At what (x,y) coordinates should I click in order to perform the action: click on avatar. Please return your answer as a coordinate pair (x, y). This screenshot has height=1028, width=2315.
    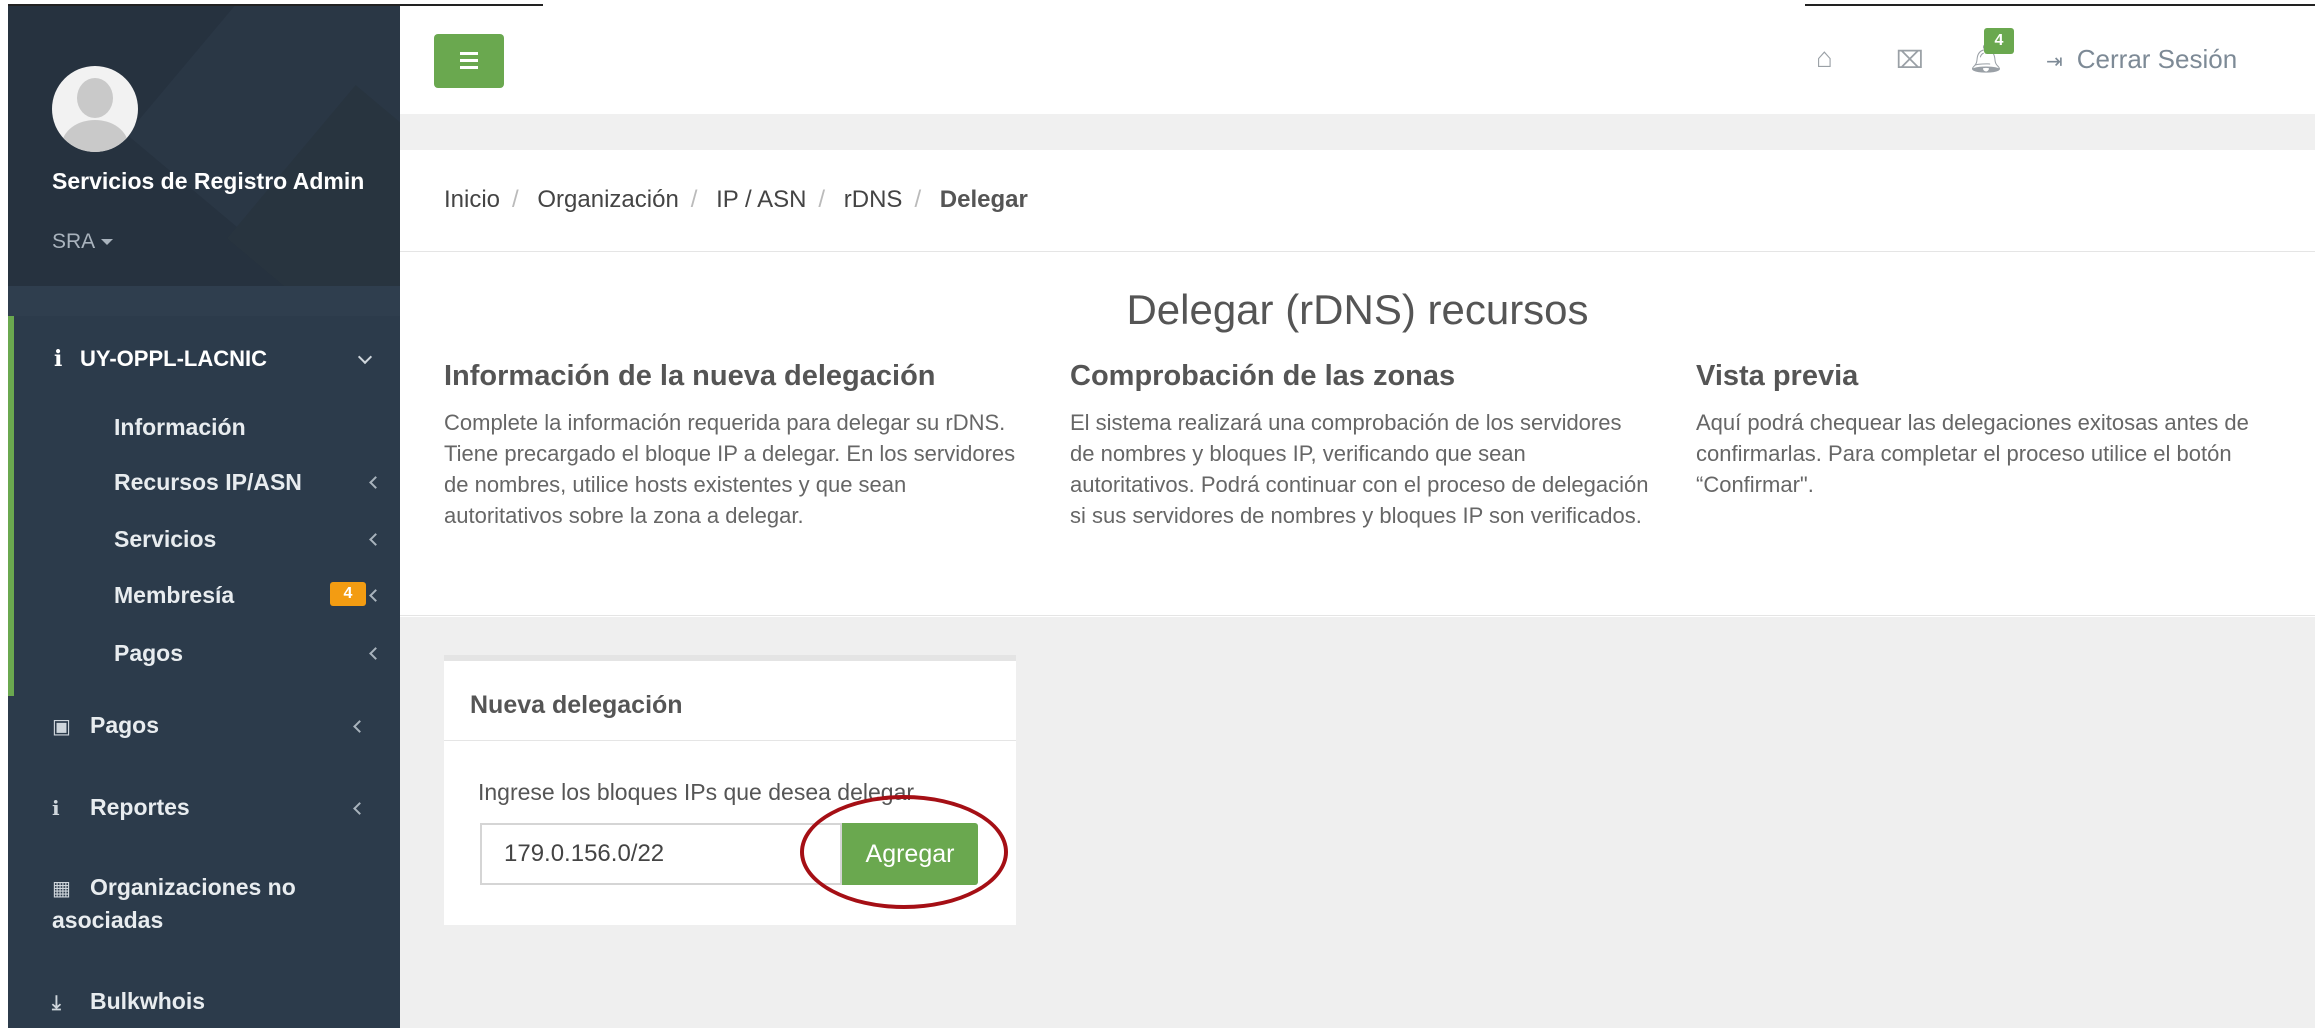
    Looking at the image, I should click on (95, 109).